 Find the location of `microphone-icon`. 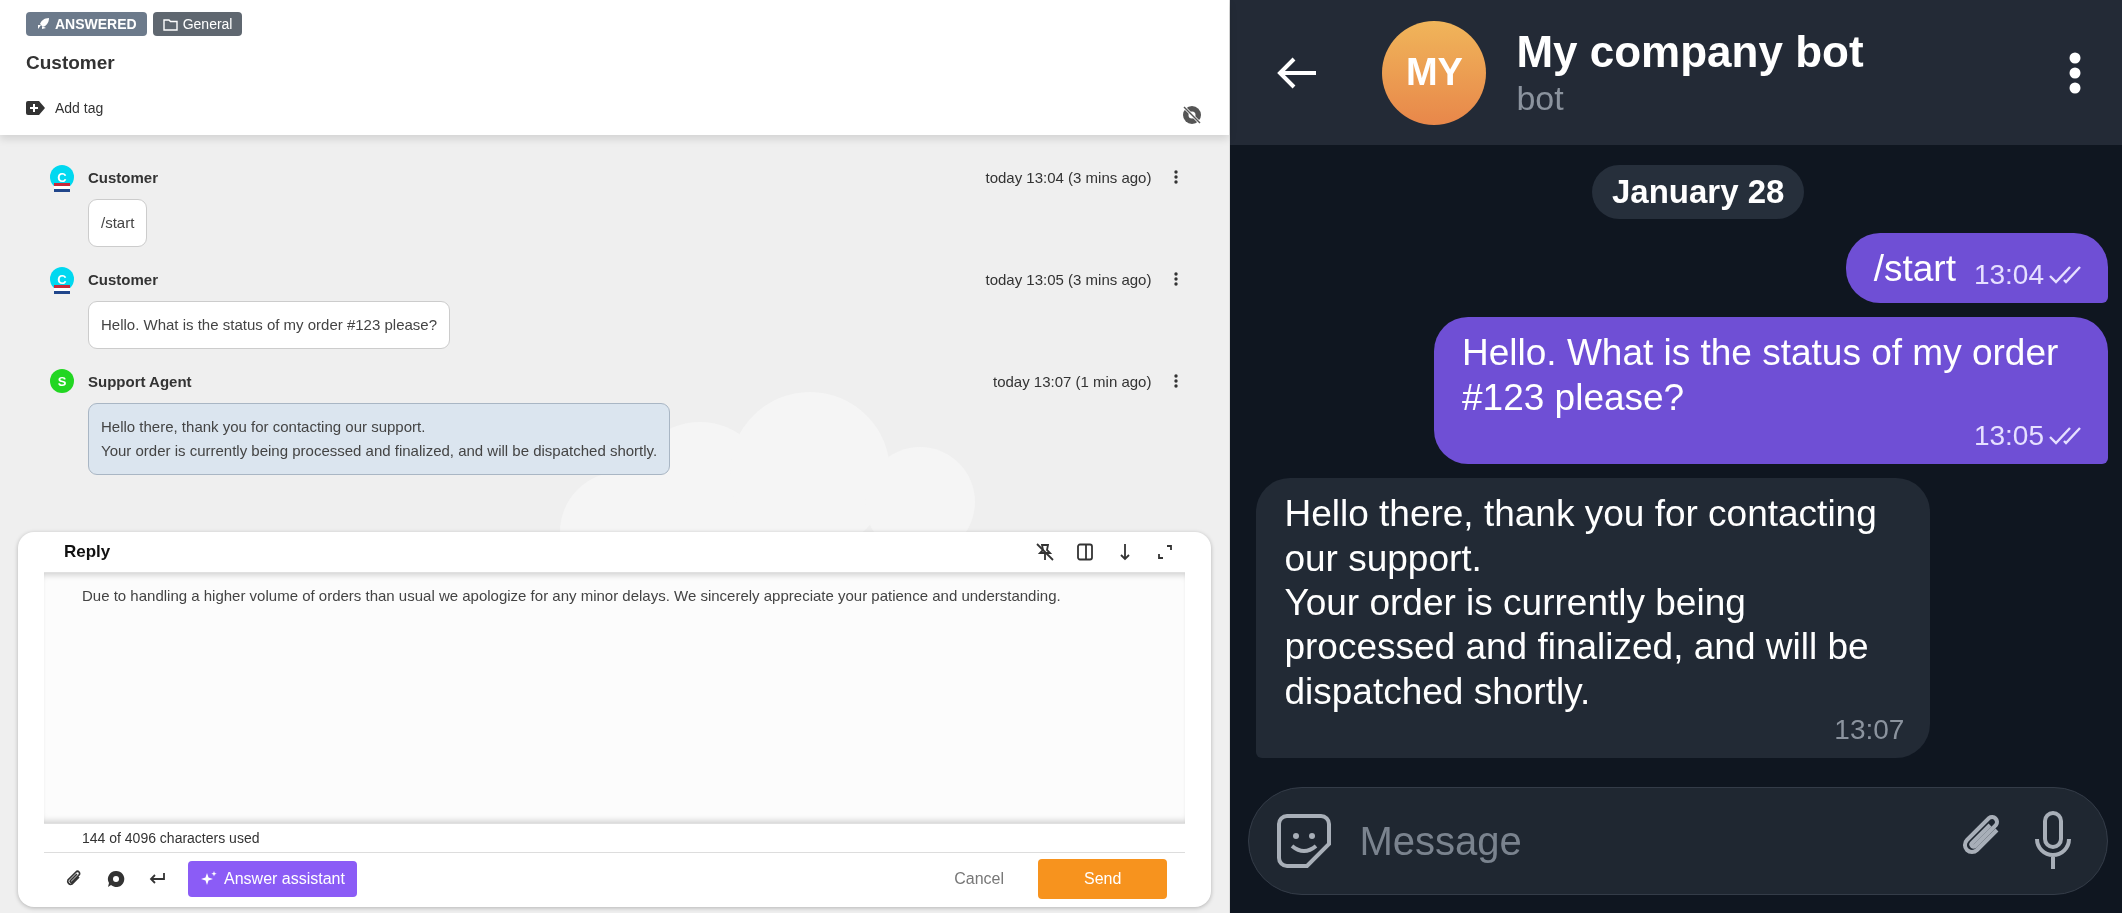

microphone-icon is located at coordinates (2053, 841).